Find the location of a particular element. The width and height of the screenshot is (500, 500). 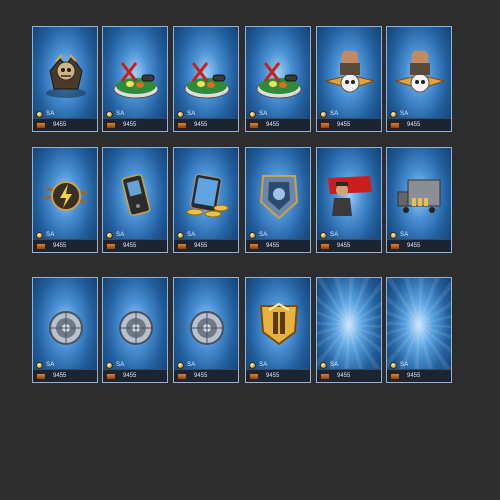

mobile-phone-icon is located at coordinates (136, 194).